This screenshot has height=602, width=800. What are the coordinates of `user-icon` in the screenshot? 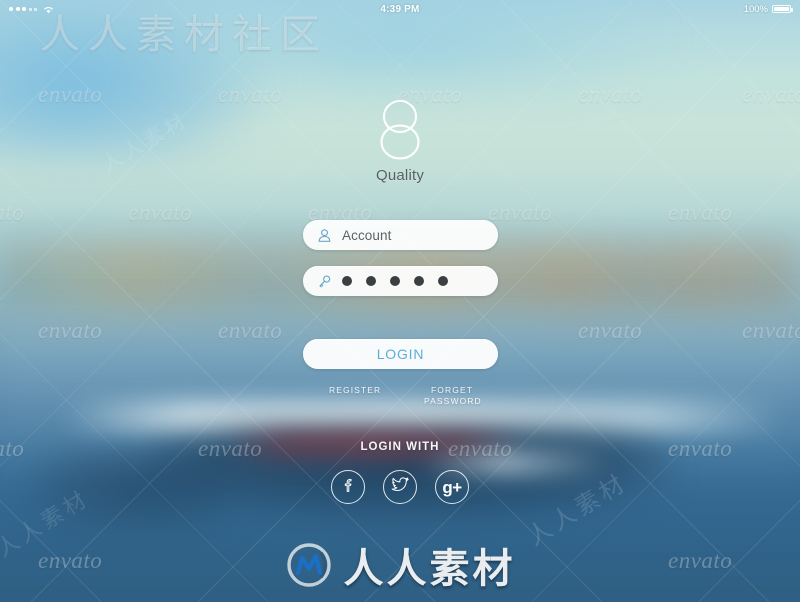 It's located at (324, 235).